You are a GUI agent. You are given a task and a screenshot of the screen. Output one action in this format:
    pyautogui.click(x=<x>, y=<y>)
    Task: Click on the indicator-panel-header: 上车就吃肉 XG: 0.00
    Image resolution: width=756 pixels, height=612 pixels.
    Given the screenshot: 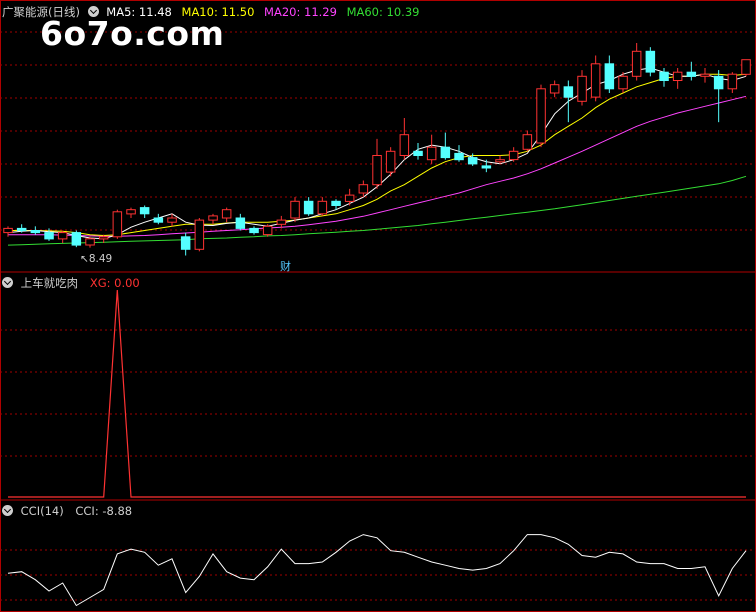 What is the action you would take?
    pyautogui.click(x=71, y=283)
    